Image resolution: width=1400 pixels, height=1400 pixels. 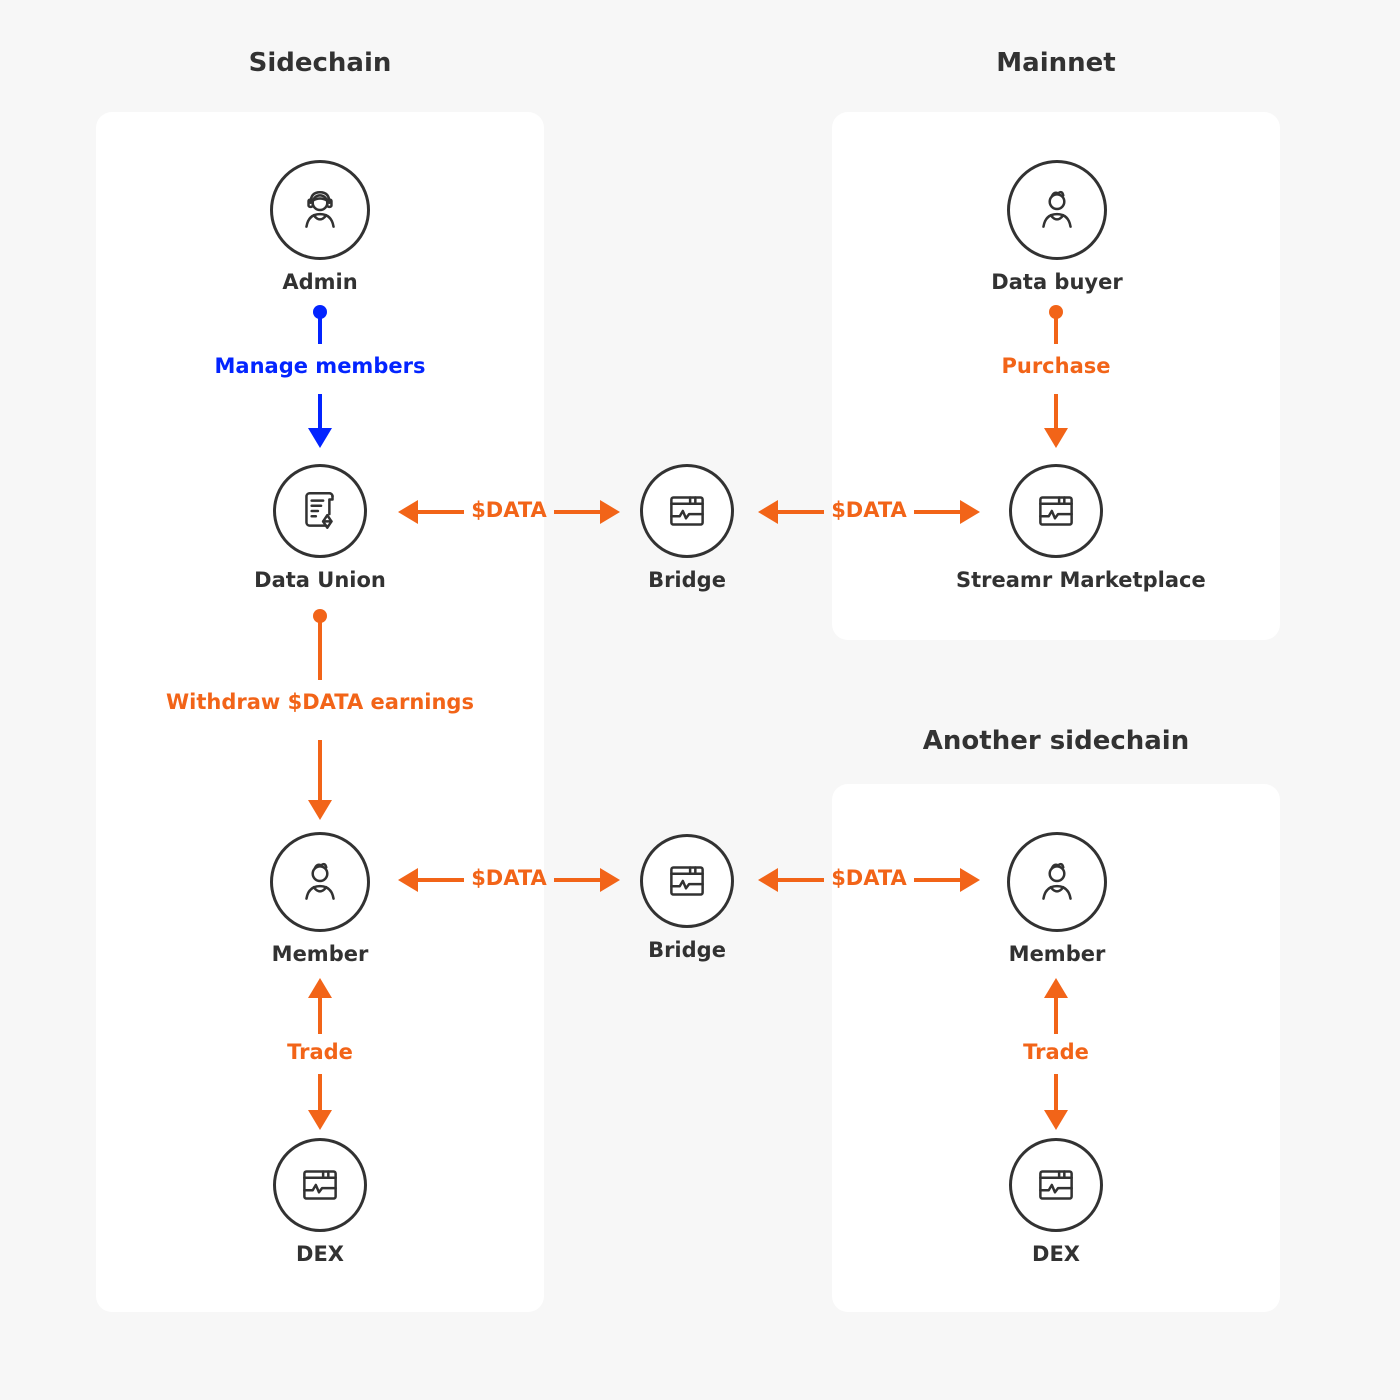 What do you see at coordinates (1056, 63) in the screenshot?
I see `mainnet-title: Mainnet` at bounding box center [1056, 63].